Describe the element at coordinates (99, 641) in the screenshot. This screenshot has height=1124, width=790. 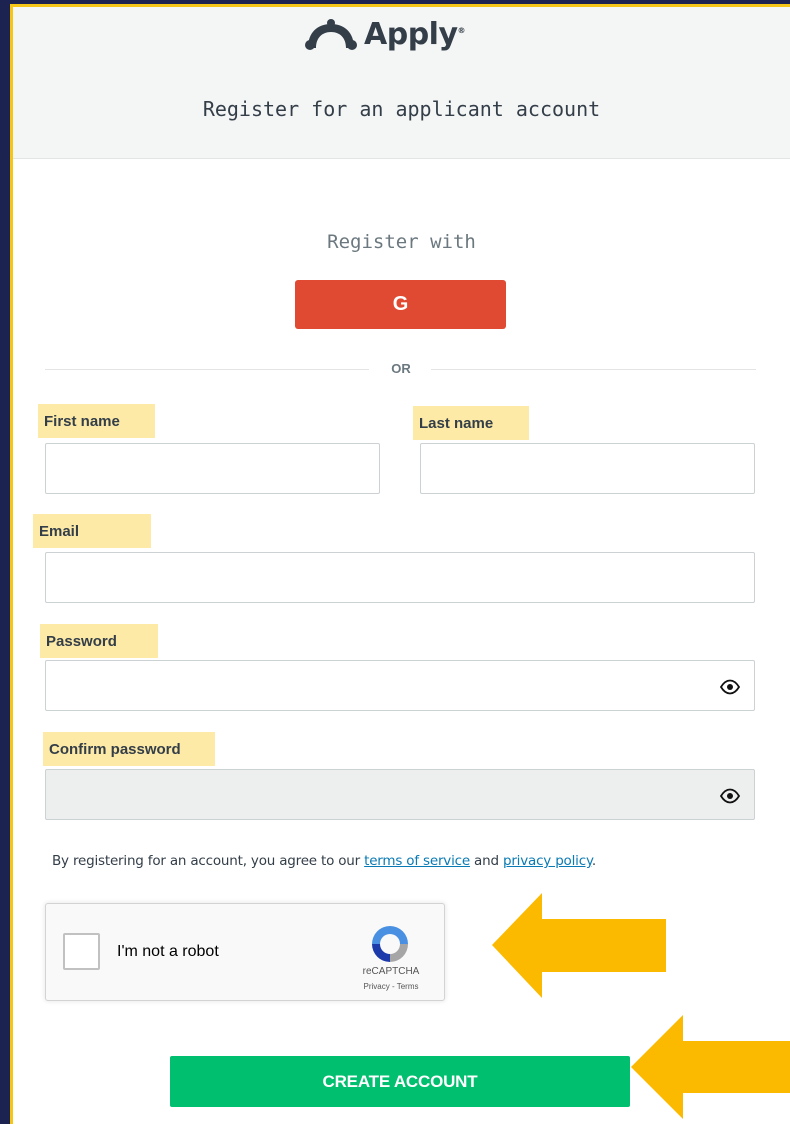
I see `password-label: Password` at that location.